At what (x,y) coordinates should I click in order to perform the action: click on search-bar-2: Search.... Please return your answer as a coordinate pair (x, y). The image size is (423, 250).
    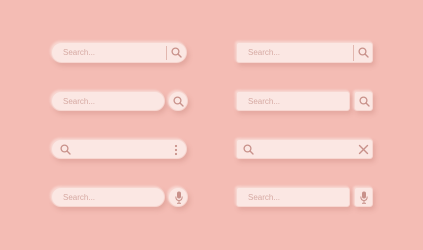
    Looking at the image, I should click on (304, 52).